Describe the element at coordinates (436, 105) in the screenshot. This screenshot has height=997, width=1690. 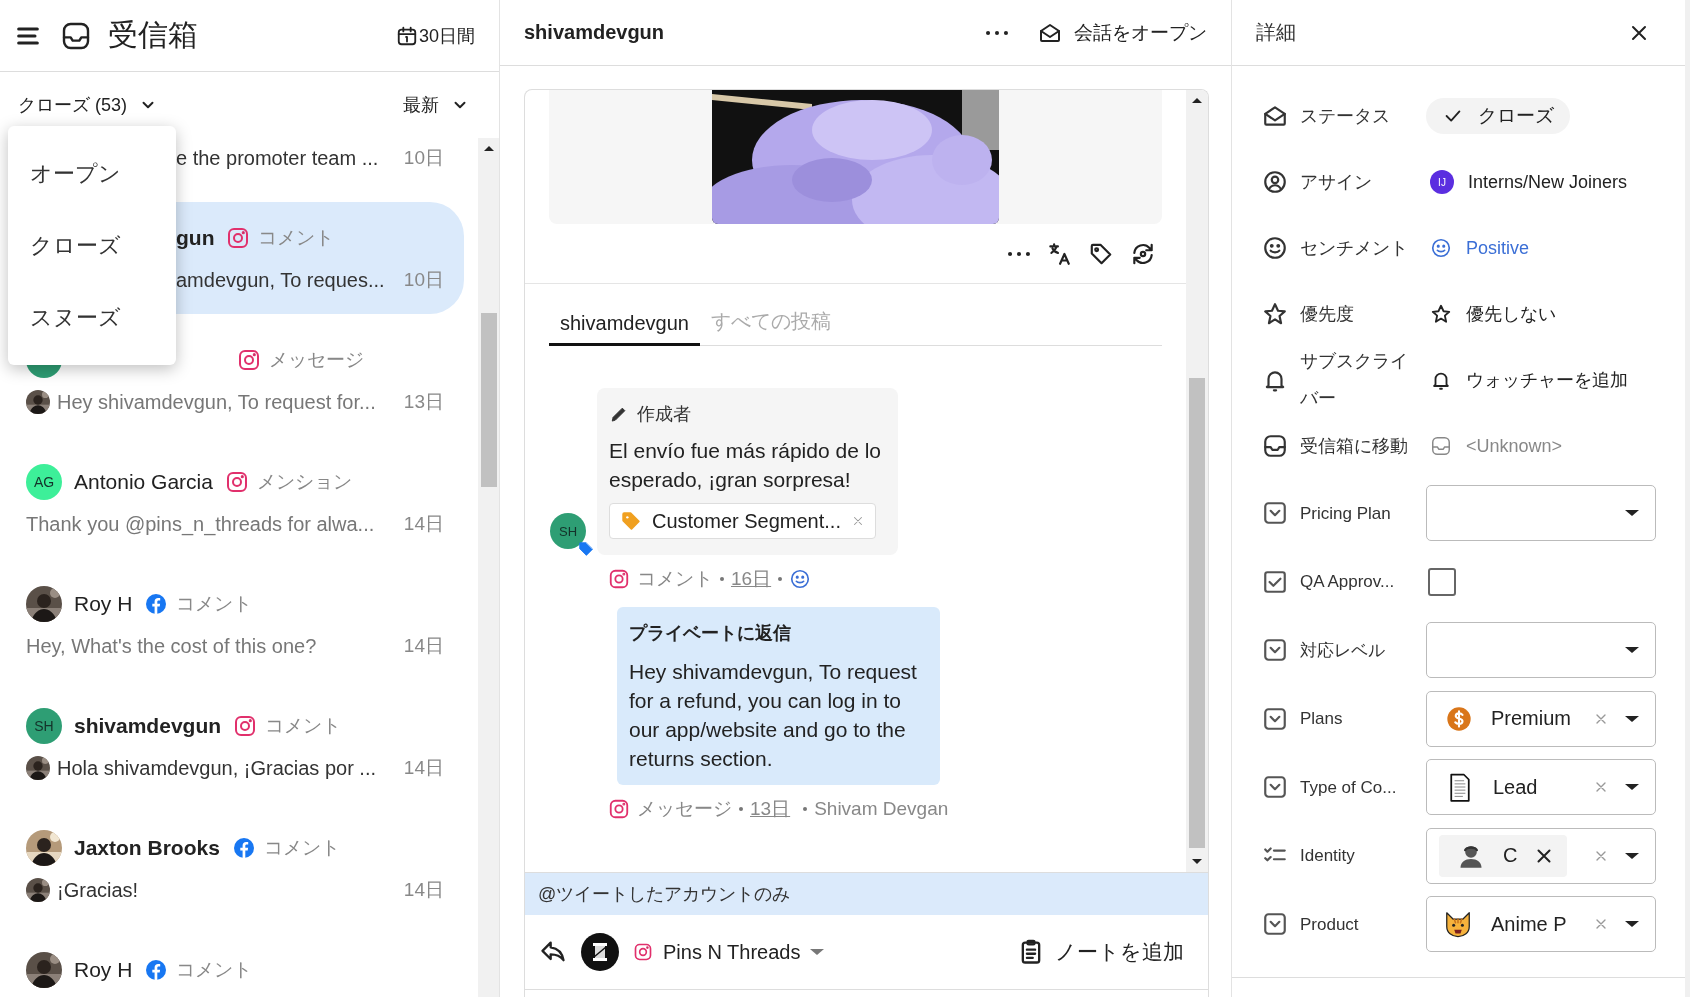
I see `sort-dropdown: 最新` at that location.